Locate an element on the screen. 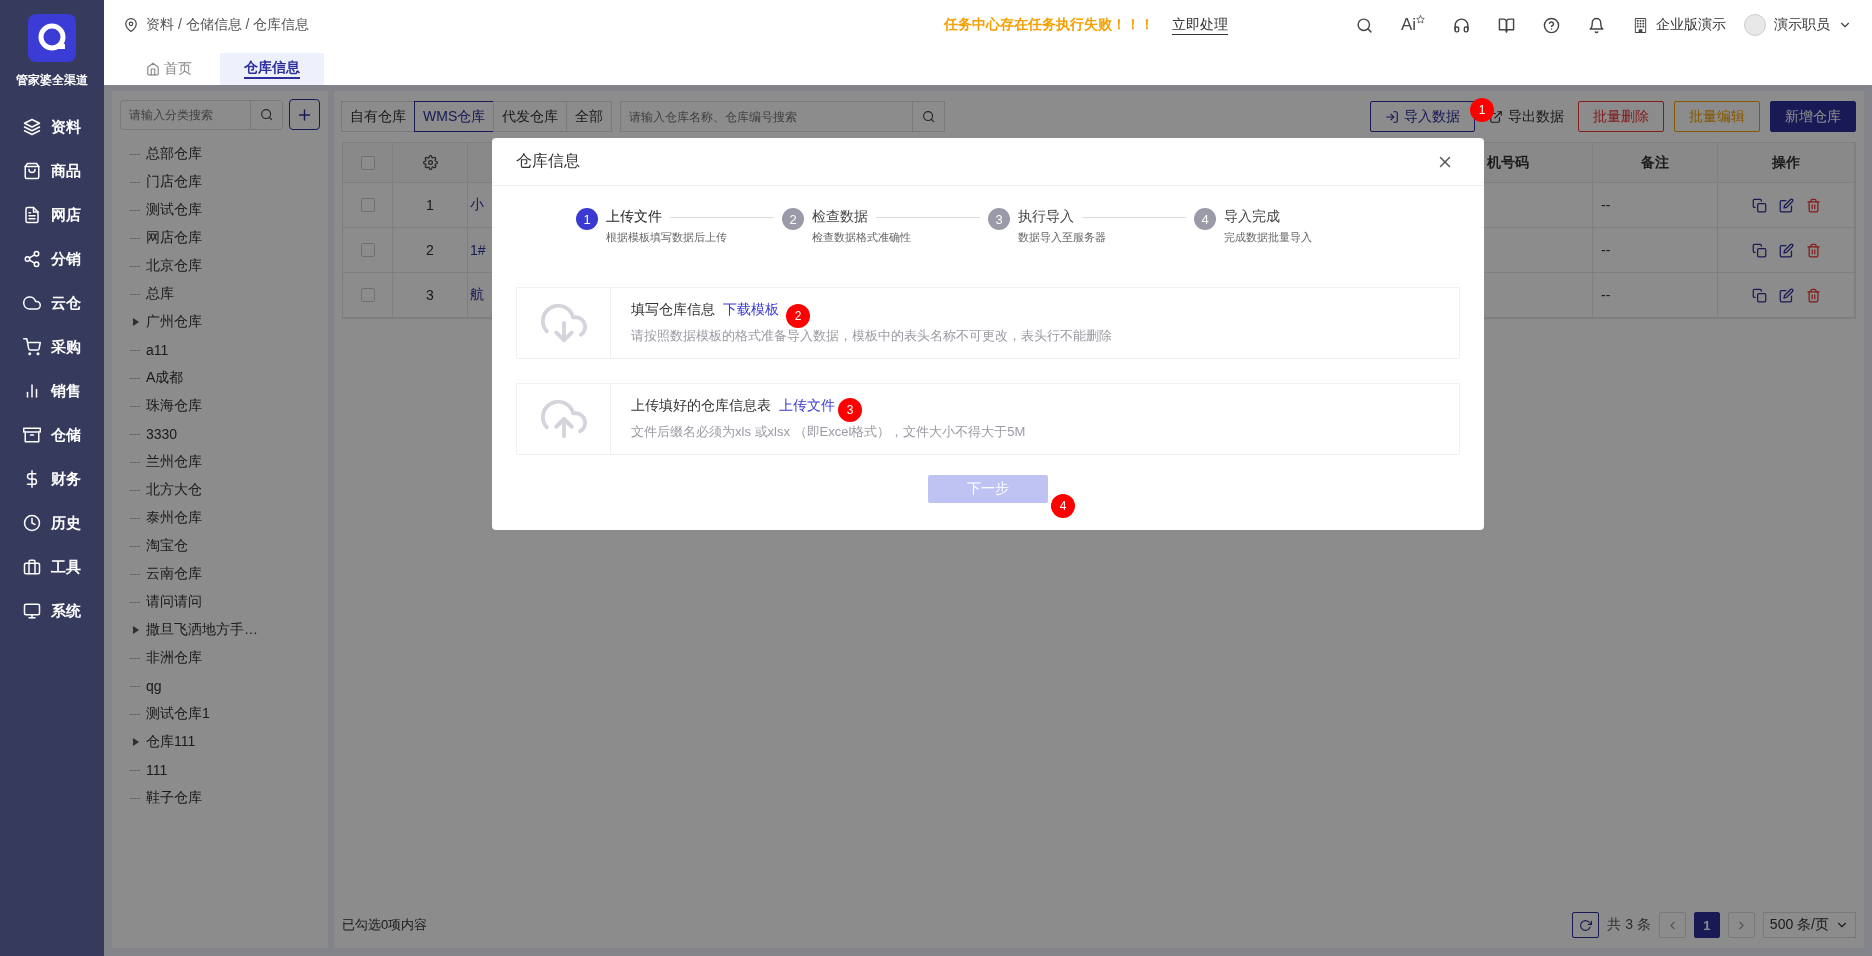 This screenshot has height=956, width=1872. refresh-button is located at coordinates (1586, 925).